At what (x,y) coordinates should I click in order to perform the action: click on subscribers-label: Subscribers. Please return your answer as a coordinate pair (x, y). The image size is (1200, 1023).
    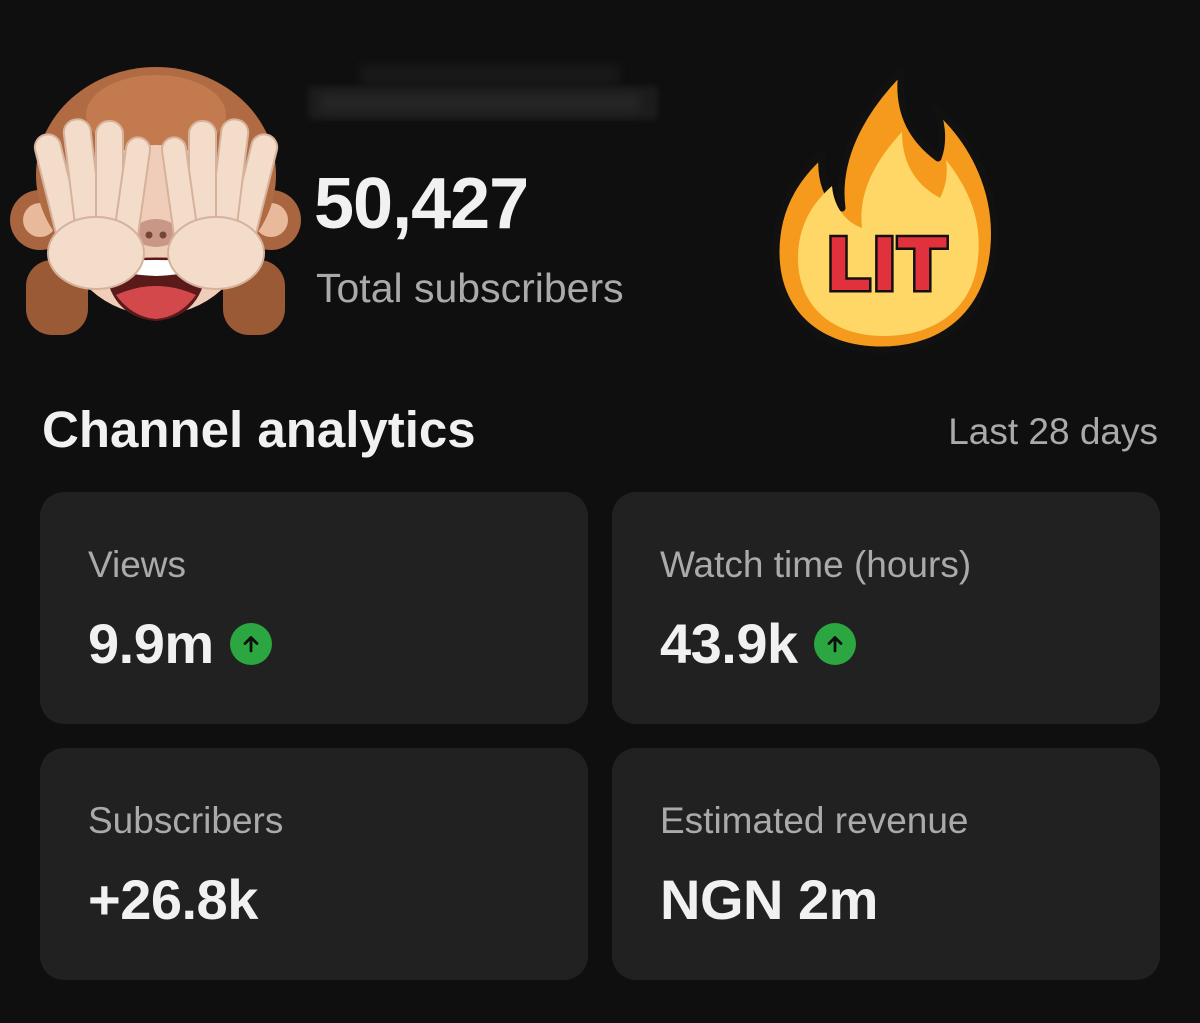
    Looking at the image, I should click on (186, 820).